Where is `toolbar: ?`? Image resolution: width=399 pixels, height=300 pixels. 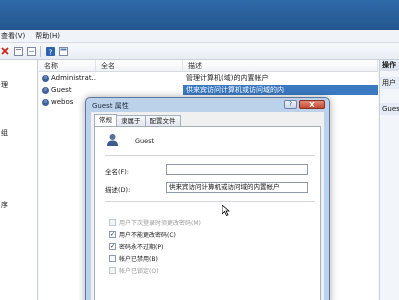
toolbar: ? is located at coordinates (199, 51).